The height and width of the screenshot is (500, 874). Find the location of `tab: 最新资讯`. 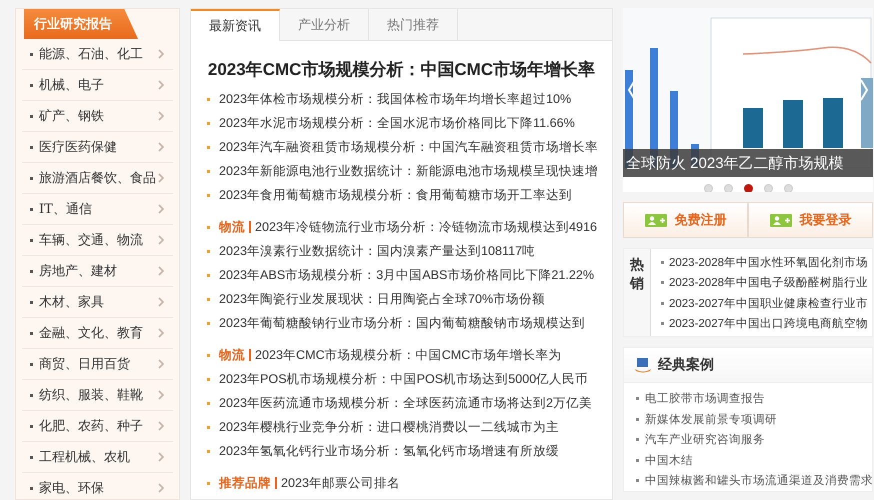

tab: 最新资讯 is located at coordinates (235, 25).